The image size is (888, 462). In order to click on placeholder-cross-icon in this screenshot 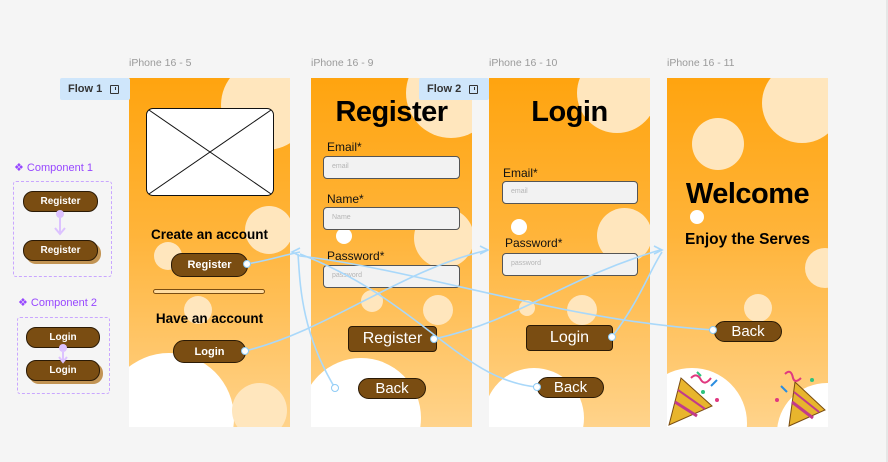, I will do `click(210, 152)`.